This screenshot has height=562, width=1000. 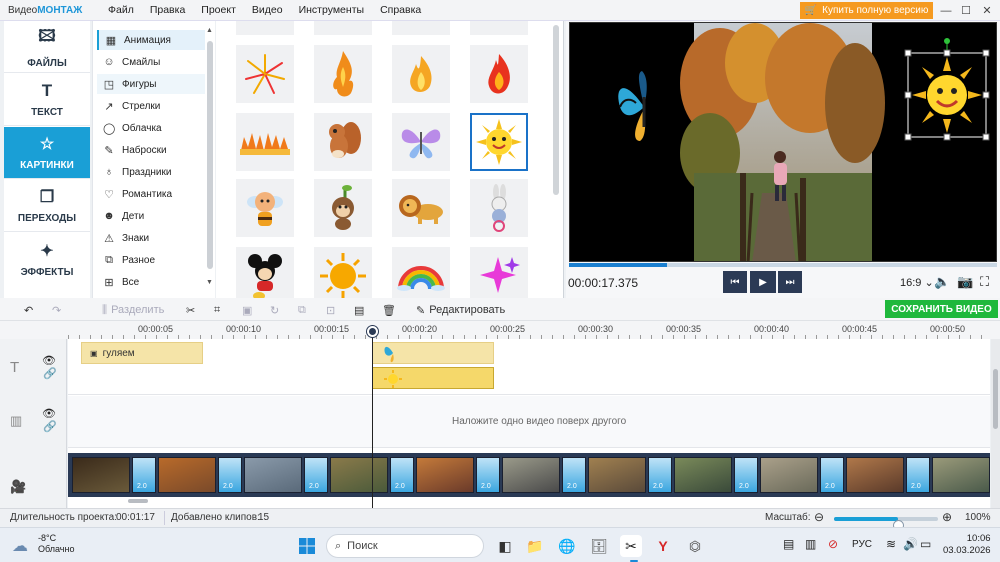 I want to click on gallery-item-sparkles, so click(x=499, y=272).